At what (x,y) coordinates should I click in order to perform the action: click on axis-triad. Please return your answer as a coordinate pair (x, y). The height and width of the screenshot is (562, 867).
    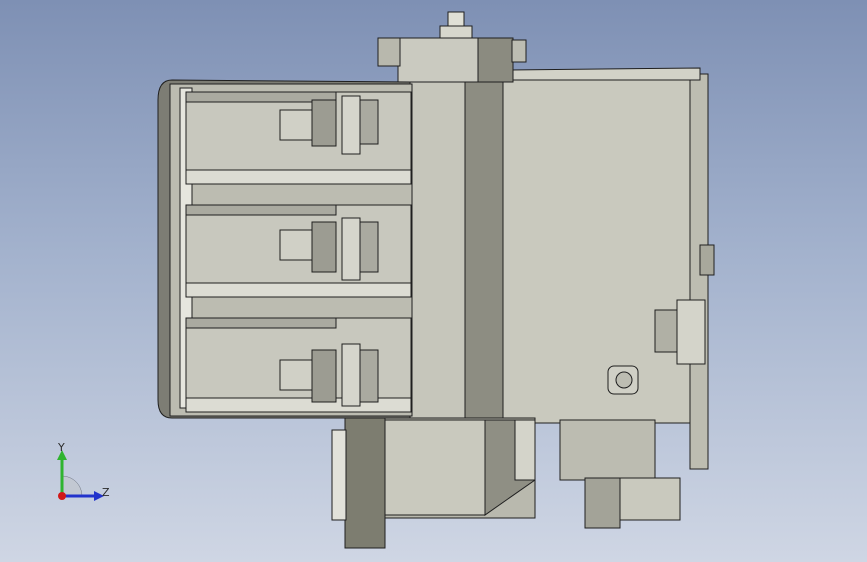
    Looking at the image, I should click on (80, 475).